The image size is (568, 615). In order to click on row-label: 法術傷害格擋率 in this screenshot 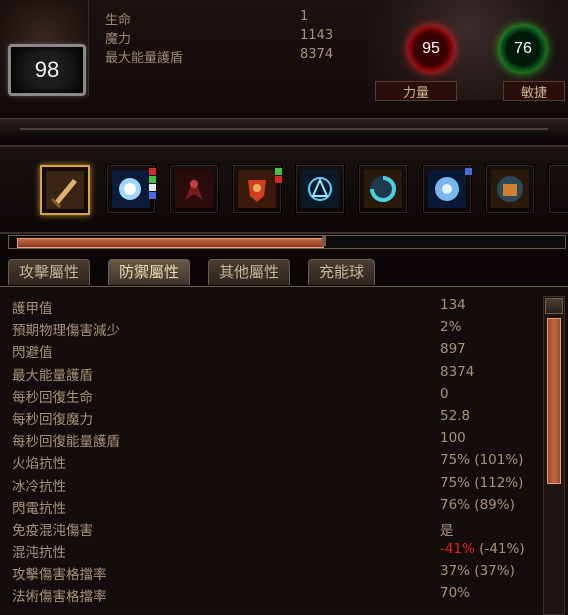, I will do `click(59, 597)`.